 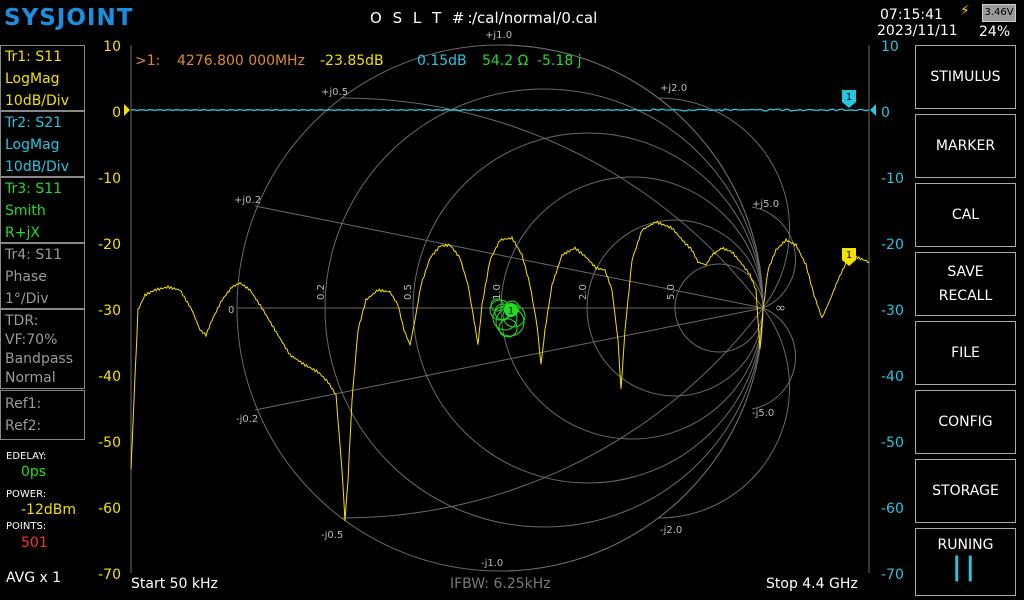 I want to click on smith-label-m02: -j0.2, so click(x=247, y=419).